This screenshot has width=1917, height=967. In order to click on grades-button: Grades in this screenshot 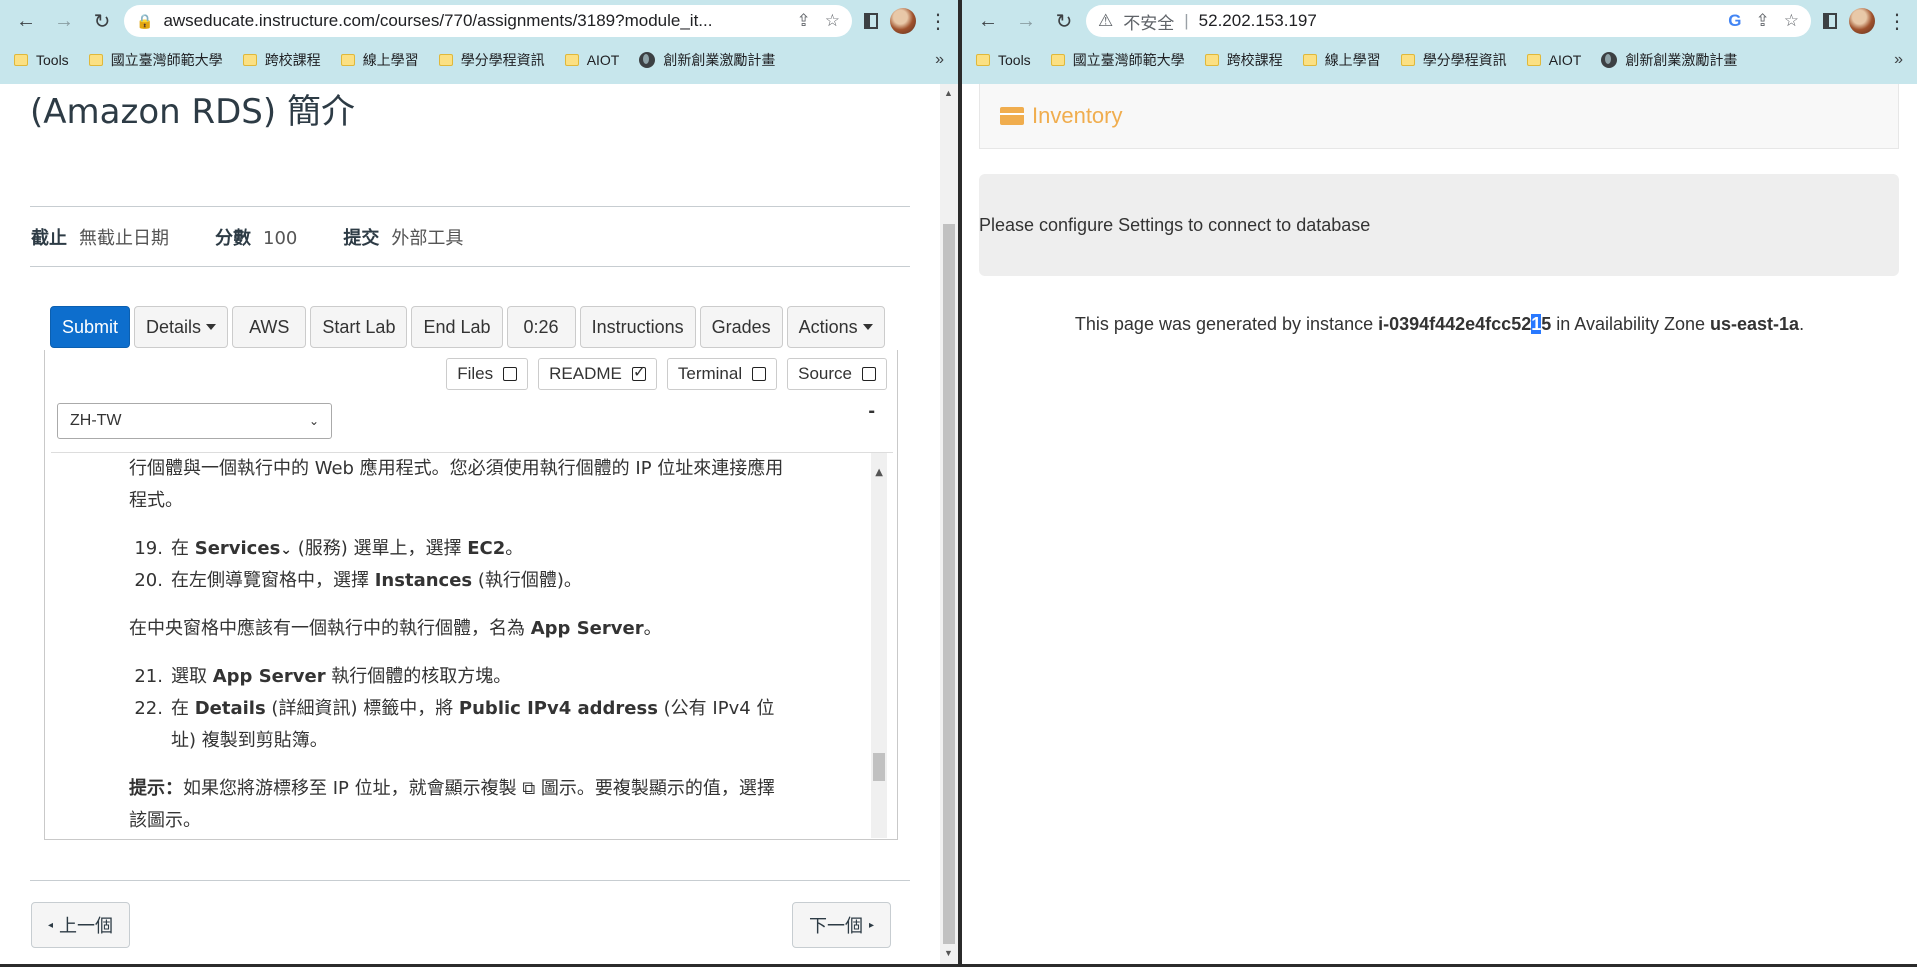, I will do `click(741, 327)`.